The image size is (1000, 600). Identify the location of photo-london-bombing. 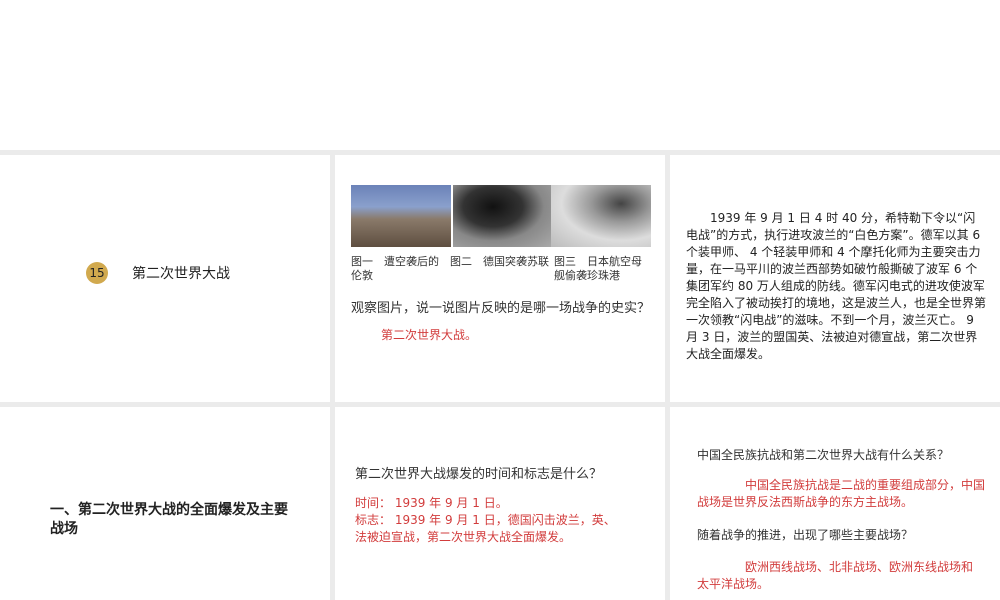
(401, 216).